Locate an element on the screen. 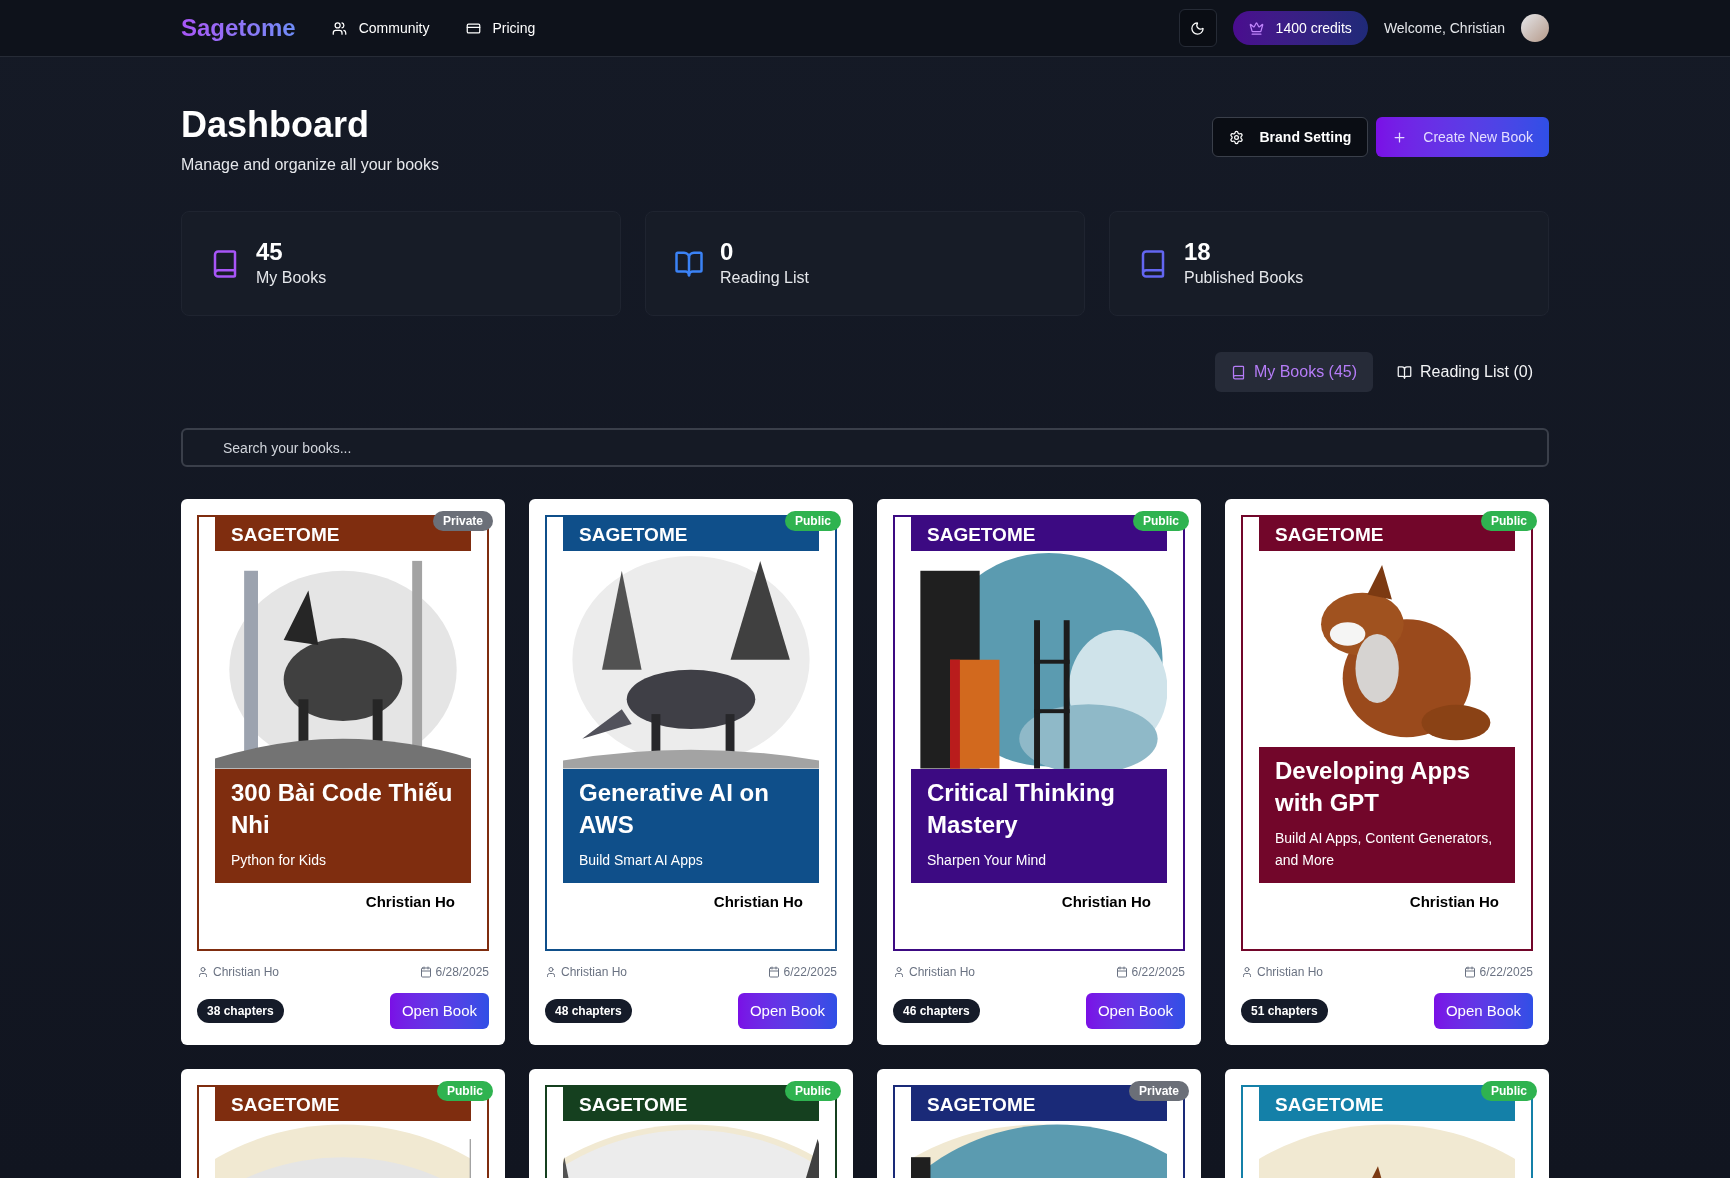 The width and height of the screenshot is (1730, 1178). chapters-count: 38 chapters is located at coordinates (240, 1011).